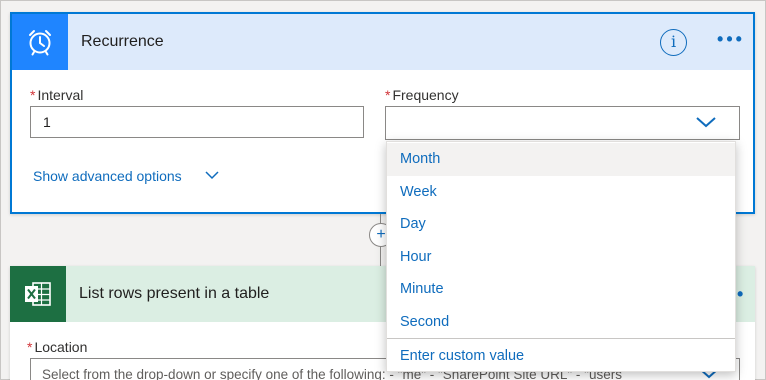 The image size is (766, 380). I want to click on frequency-dropdown, so click(562, 123).